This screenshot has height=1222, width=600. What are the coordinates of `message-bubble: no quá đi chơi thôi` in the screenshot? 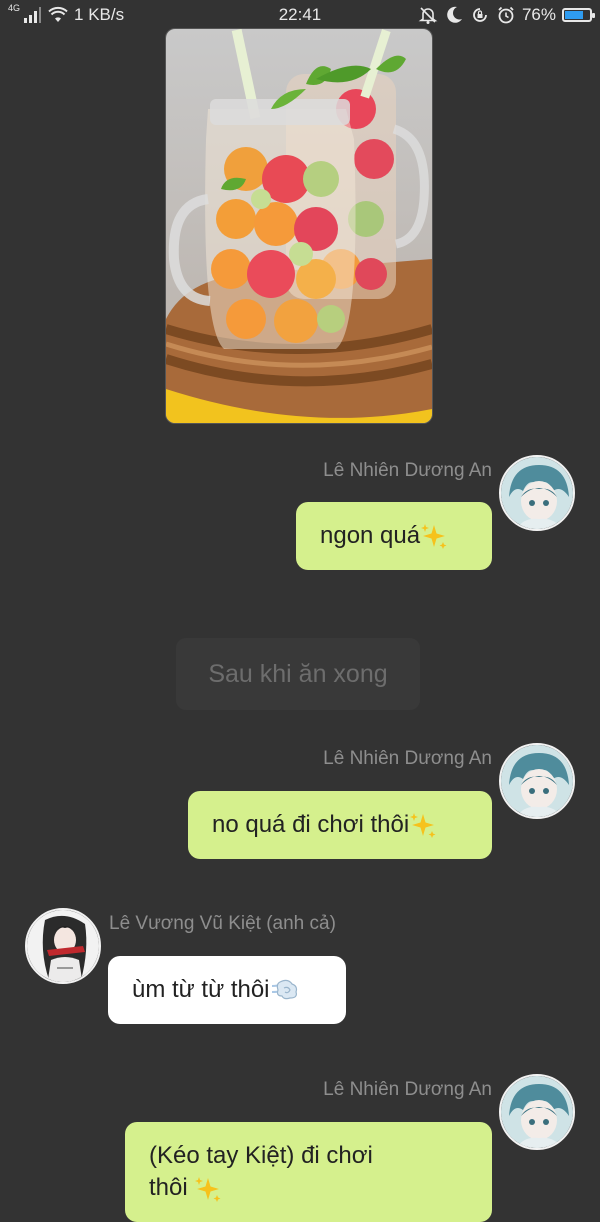 It's located at (340, 825).